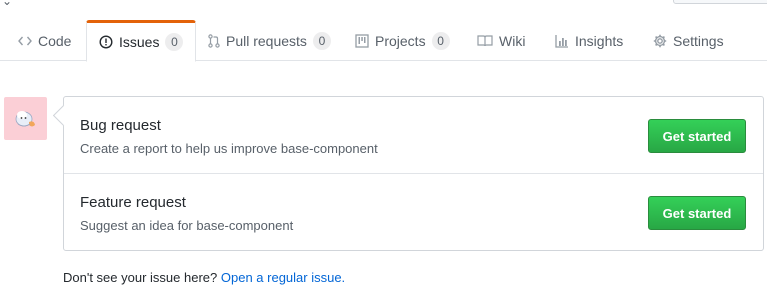 The height and width of the screenshot is (308, 767). What do you see at coordinates (720, 2) in the screenshot?
I see `top-cutoff-button` at bounding box center [720, 2].